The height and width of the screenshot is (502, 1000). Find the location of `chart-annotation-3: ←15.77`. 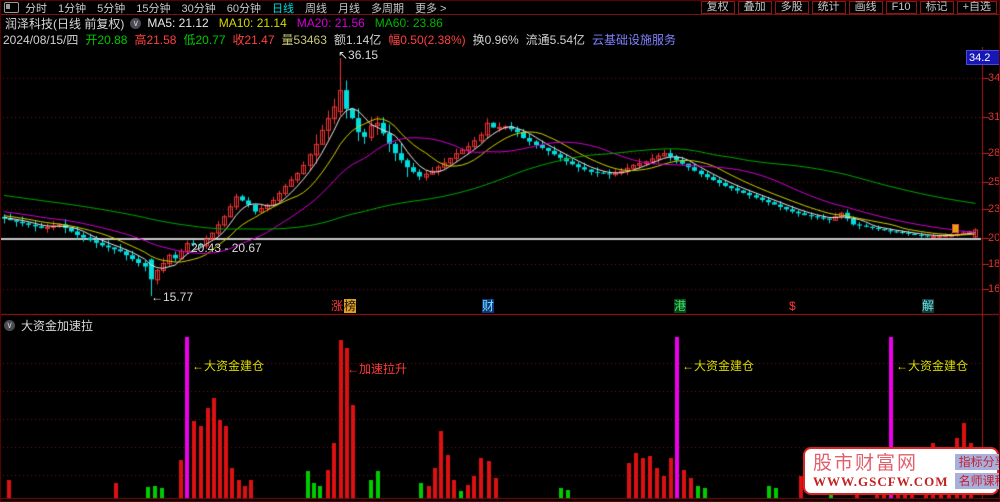

chart-annotation-3: ←15.77 is located at coordinates (172, 297).